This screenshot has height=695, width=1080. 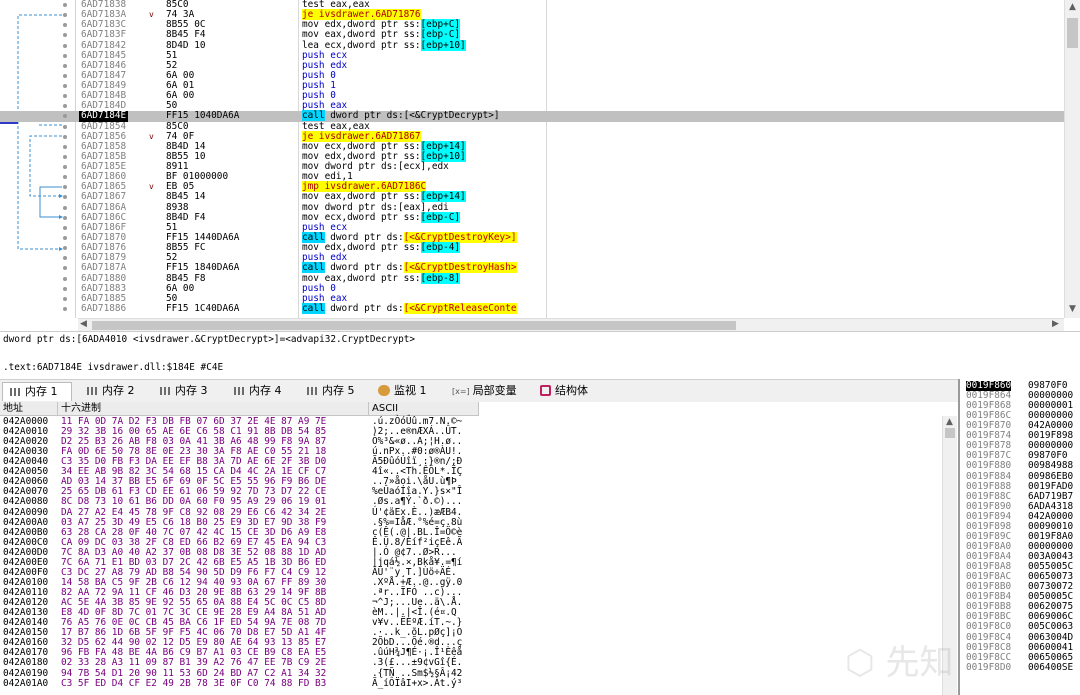 What do you see at coordinates (260, 391) in the screenshot?
I see `tab-memory-4: 内存 4` at bounding box center [260, 391].